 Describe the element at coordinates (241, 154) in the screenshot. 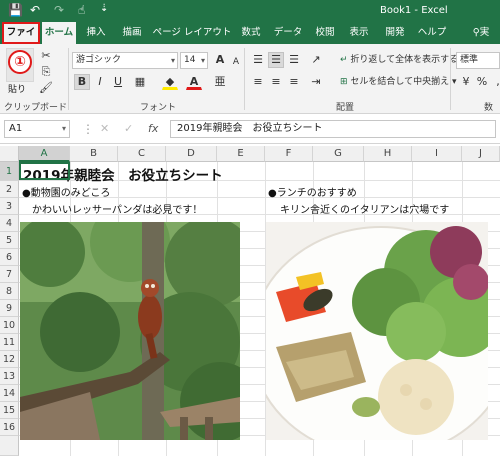

I see `column-header-e: E` at that location.